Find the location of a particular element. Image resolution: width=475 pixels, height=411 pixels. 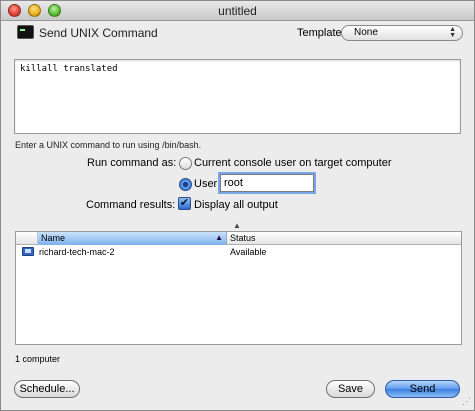

window-title: untitled is located at coordinates (237, 11).